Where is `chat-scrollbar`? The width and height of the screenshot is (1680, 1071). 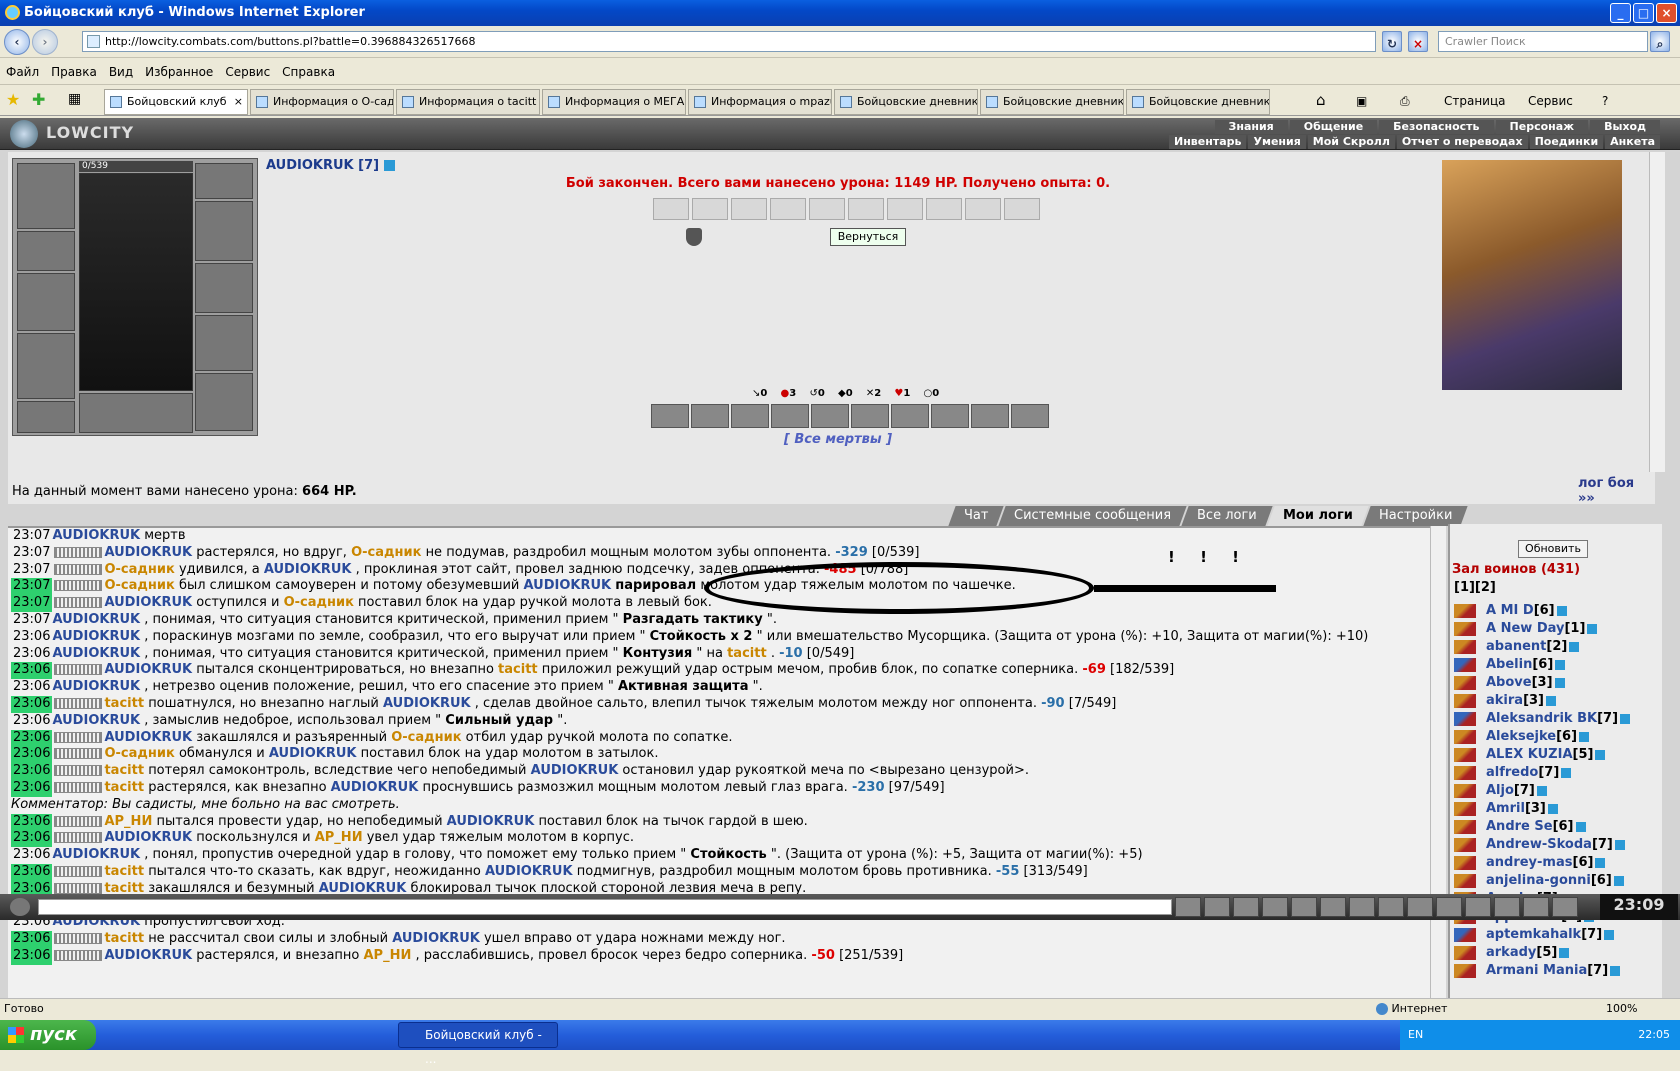
chat-scrollbar is located at coordinates (1438, 766).